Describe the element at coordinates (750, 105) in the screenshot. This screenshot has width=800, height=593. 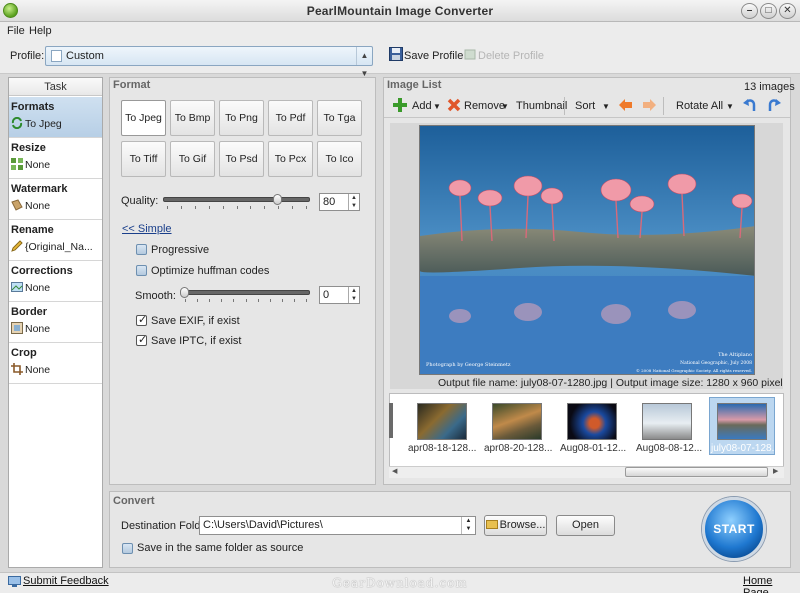
I see `rotate-left-icon` at that location.